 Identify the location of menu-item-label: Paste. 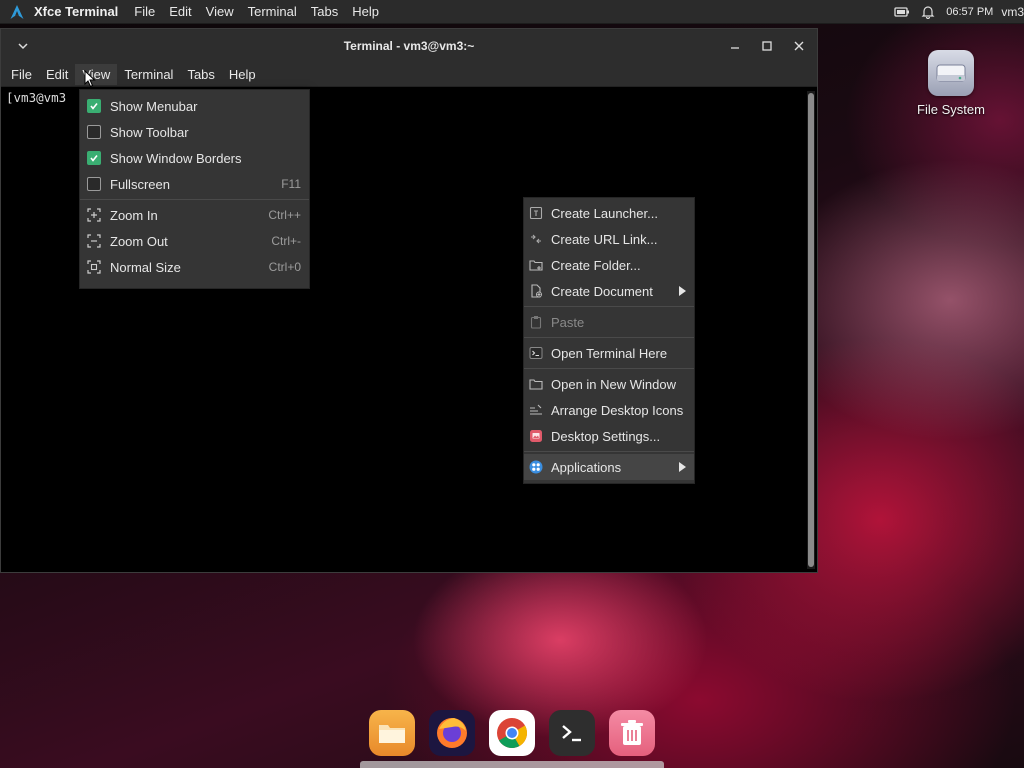
(568, 322).